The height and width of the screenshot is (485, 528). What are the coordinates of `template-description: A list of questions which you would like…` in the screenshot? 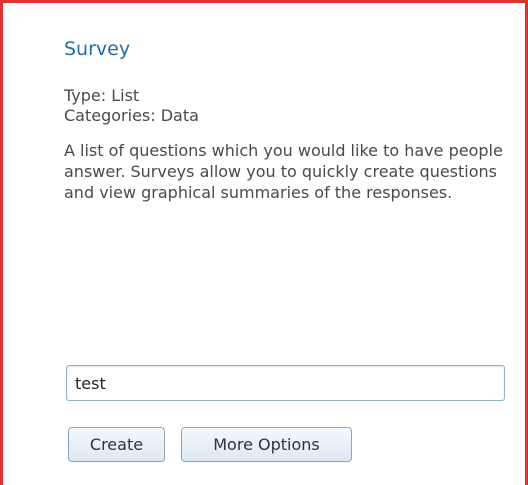 It's located at (283, 171).